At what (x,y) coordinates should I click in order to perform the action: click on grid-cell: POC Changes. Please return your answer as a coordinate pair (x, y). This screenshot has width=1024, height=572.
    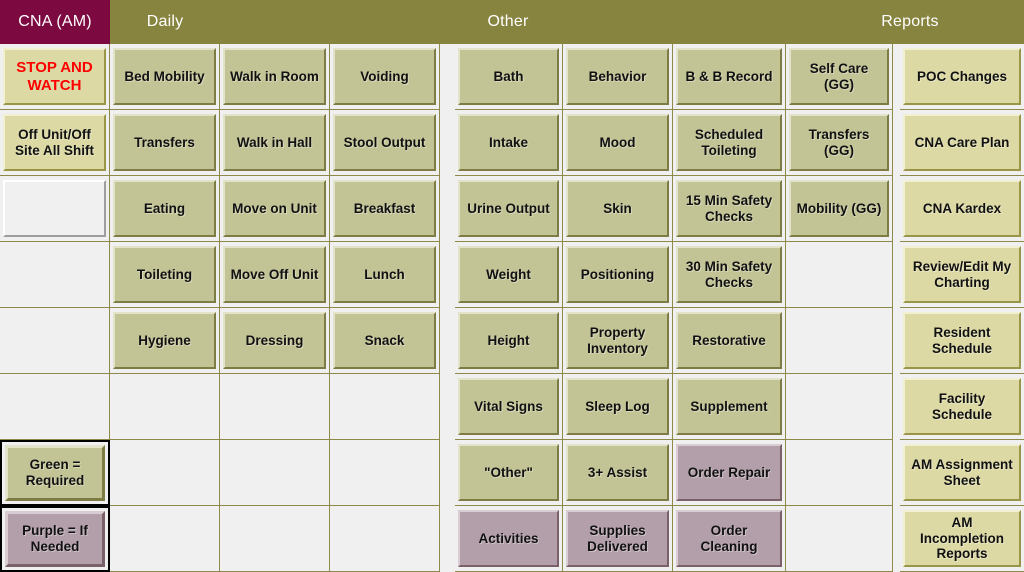
    Looking at the image, I should click on (962, 77).